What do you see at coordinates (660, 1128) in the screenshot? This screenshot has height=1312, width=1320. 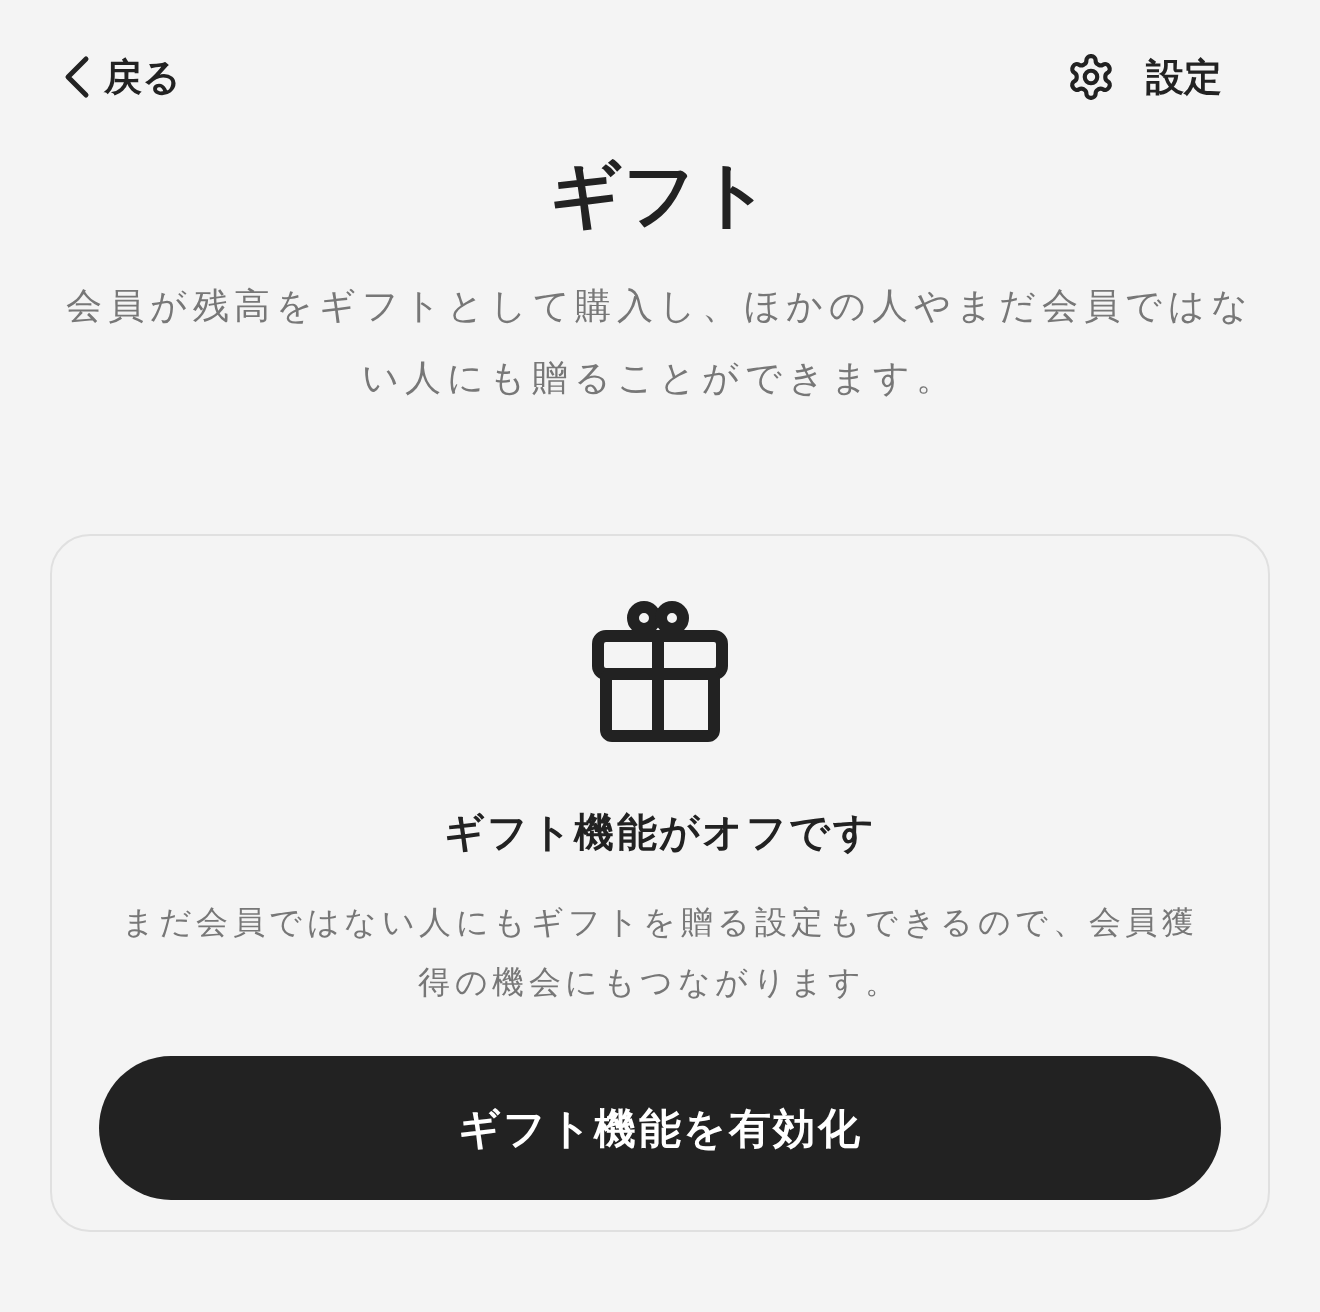 I see `enable-gift-button: ギフト機能を有効化` at bounding box center [660, 1128].